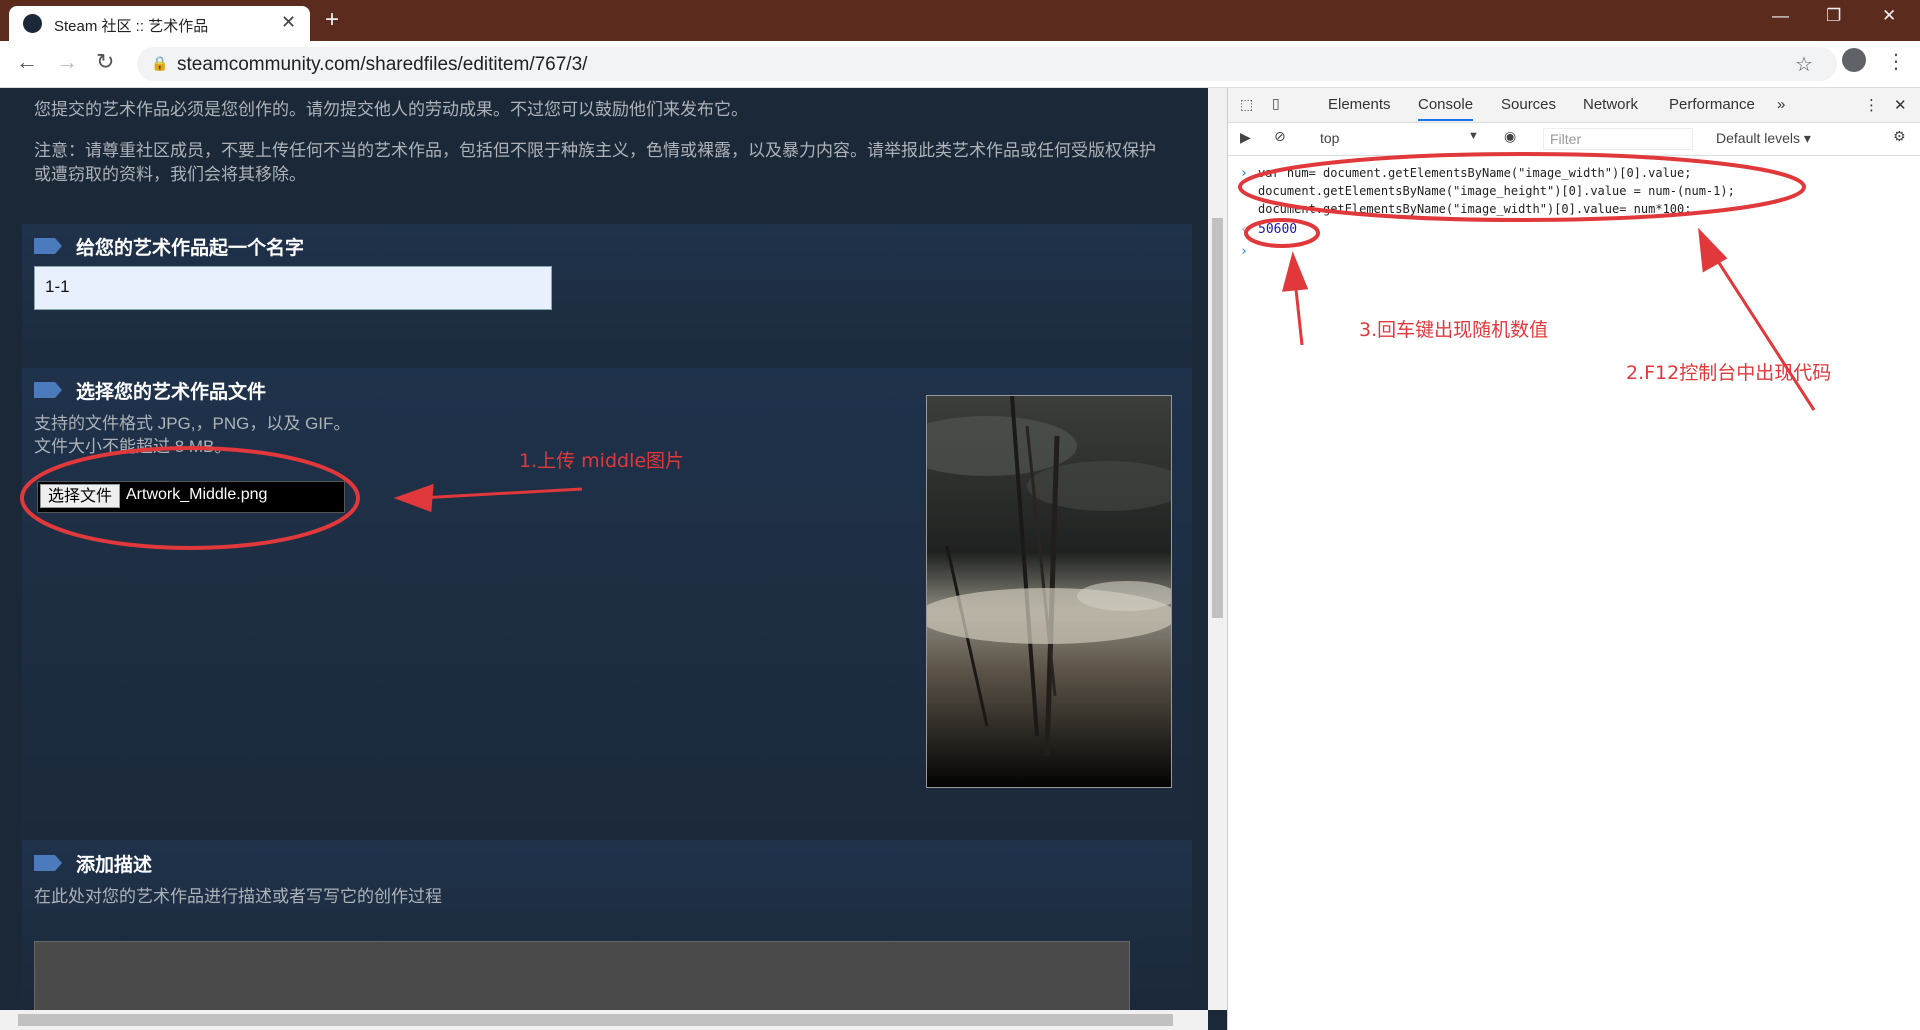 This screenshot has height=1030, width=1920. What do you see at coordinates (1454, 330) in the screenshot?
I see `annotation-step3: 3.回车键出现随机数值` at bounding box center [1454, 330].